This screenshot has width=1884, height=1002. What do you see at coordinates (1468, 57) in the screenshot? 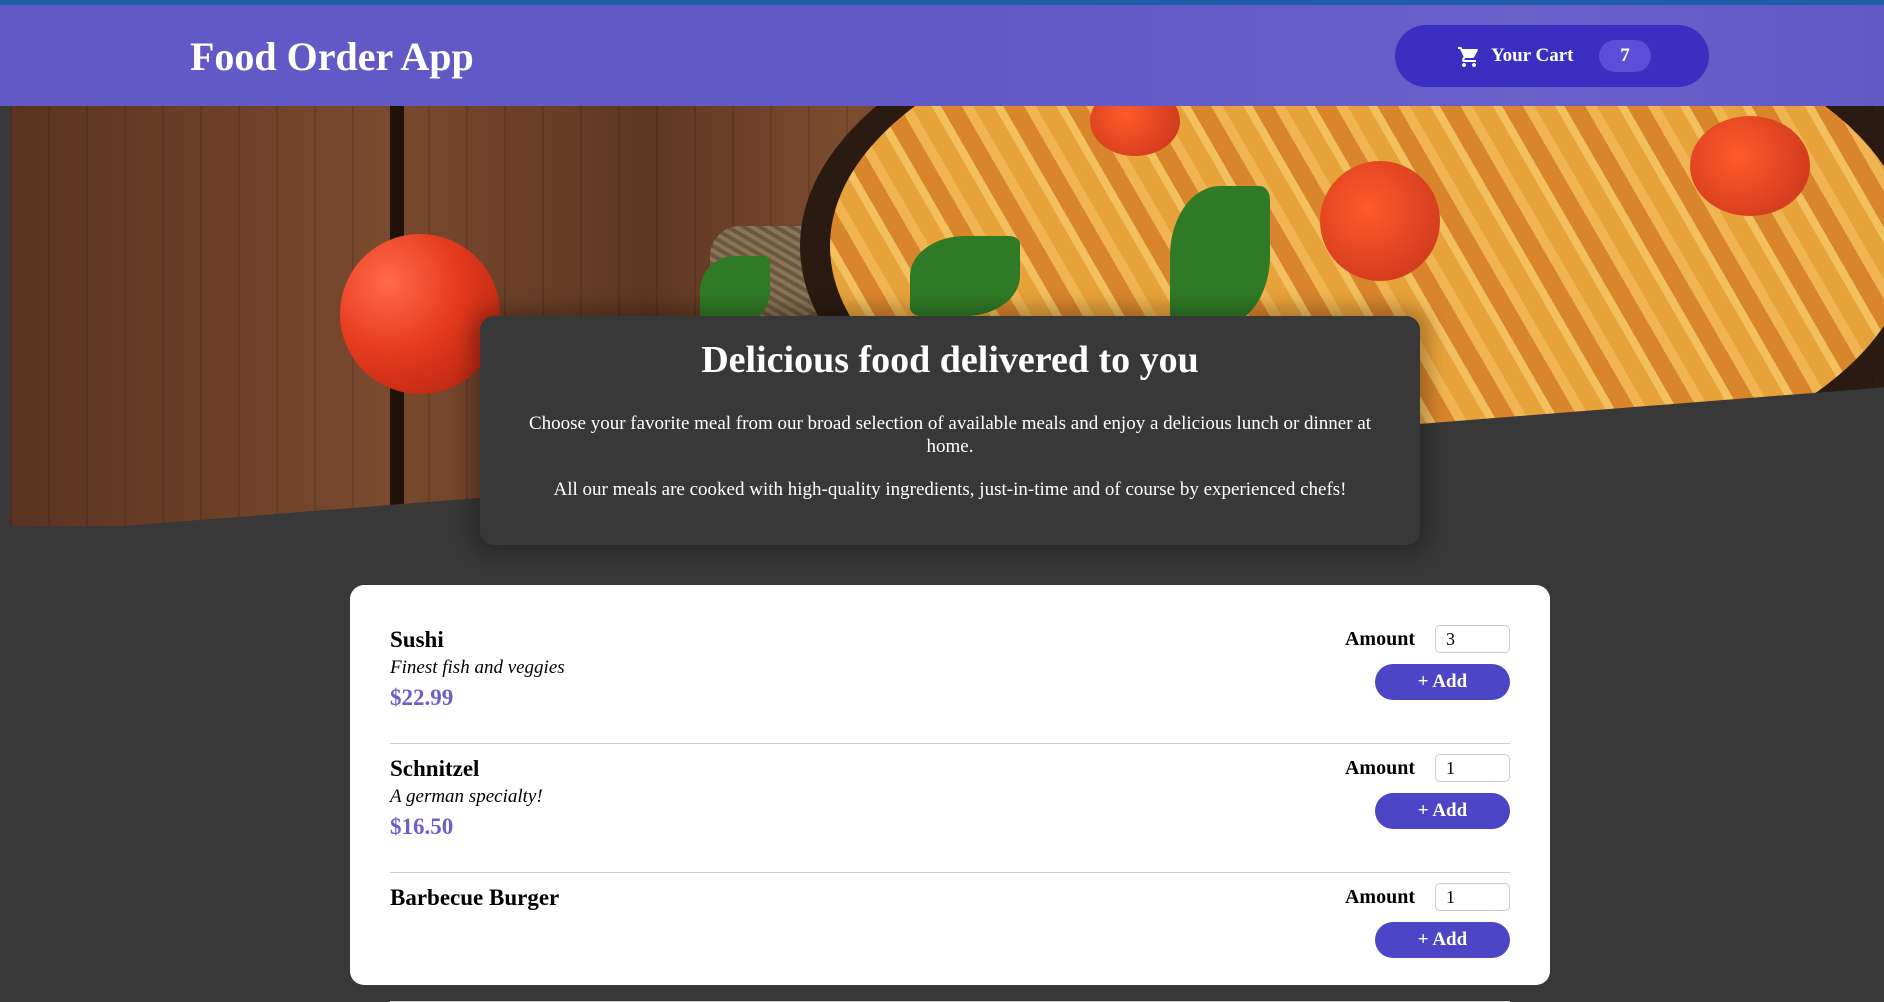
I see `cart-icon` at bounding box center [1468, 57].